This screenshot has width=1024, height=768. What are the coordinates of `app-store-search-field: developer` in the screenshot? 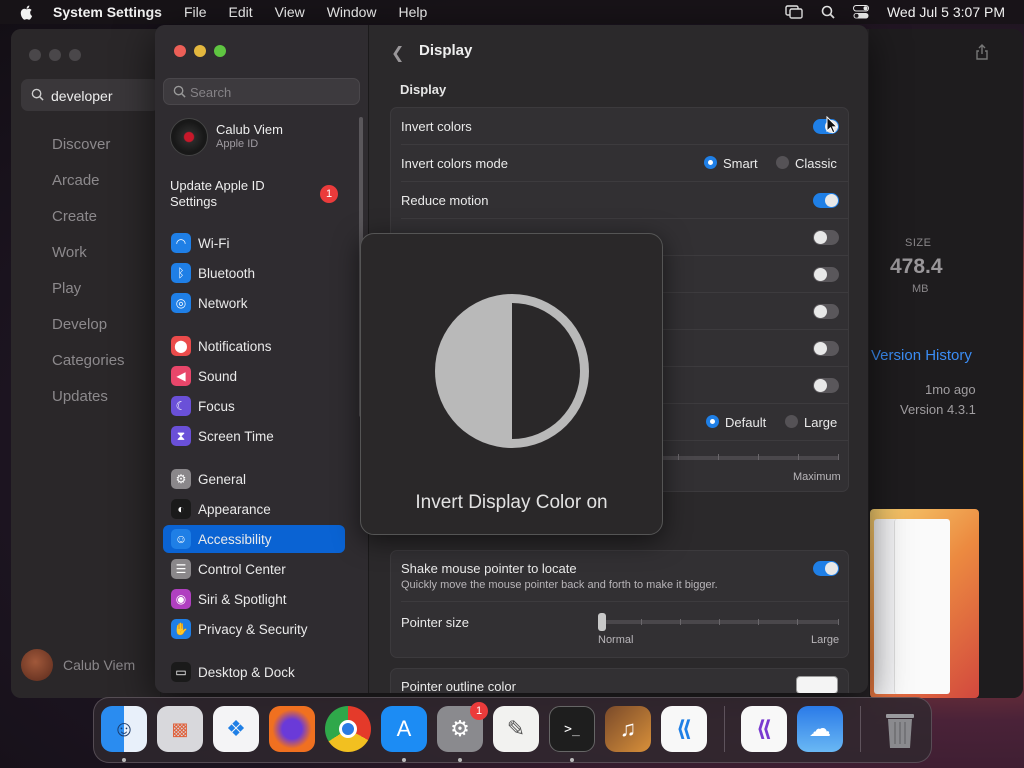 It's located at (90, 95).